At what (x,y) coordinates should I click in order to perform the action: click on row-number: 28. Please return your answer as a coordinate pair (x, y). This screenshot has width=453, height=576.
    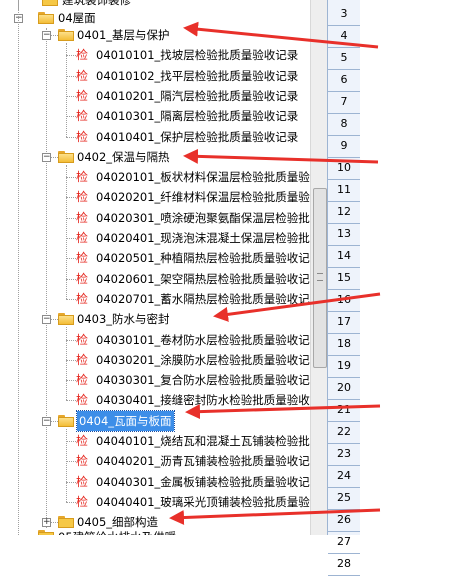
    Looking at the image, I should click on (344, 564).